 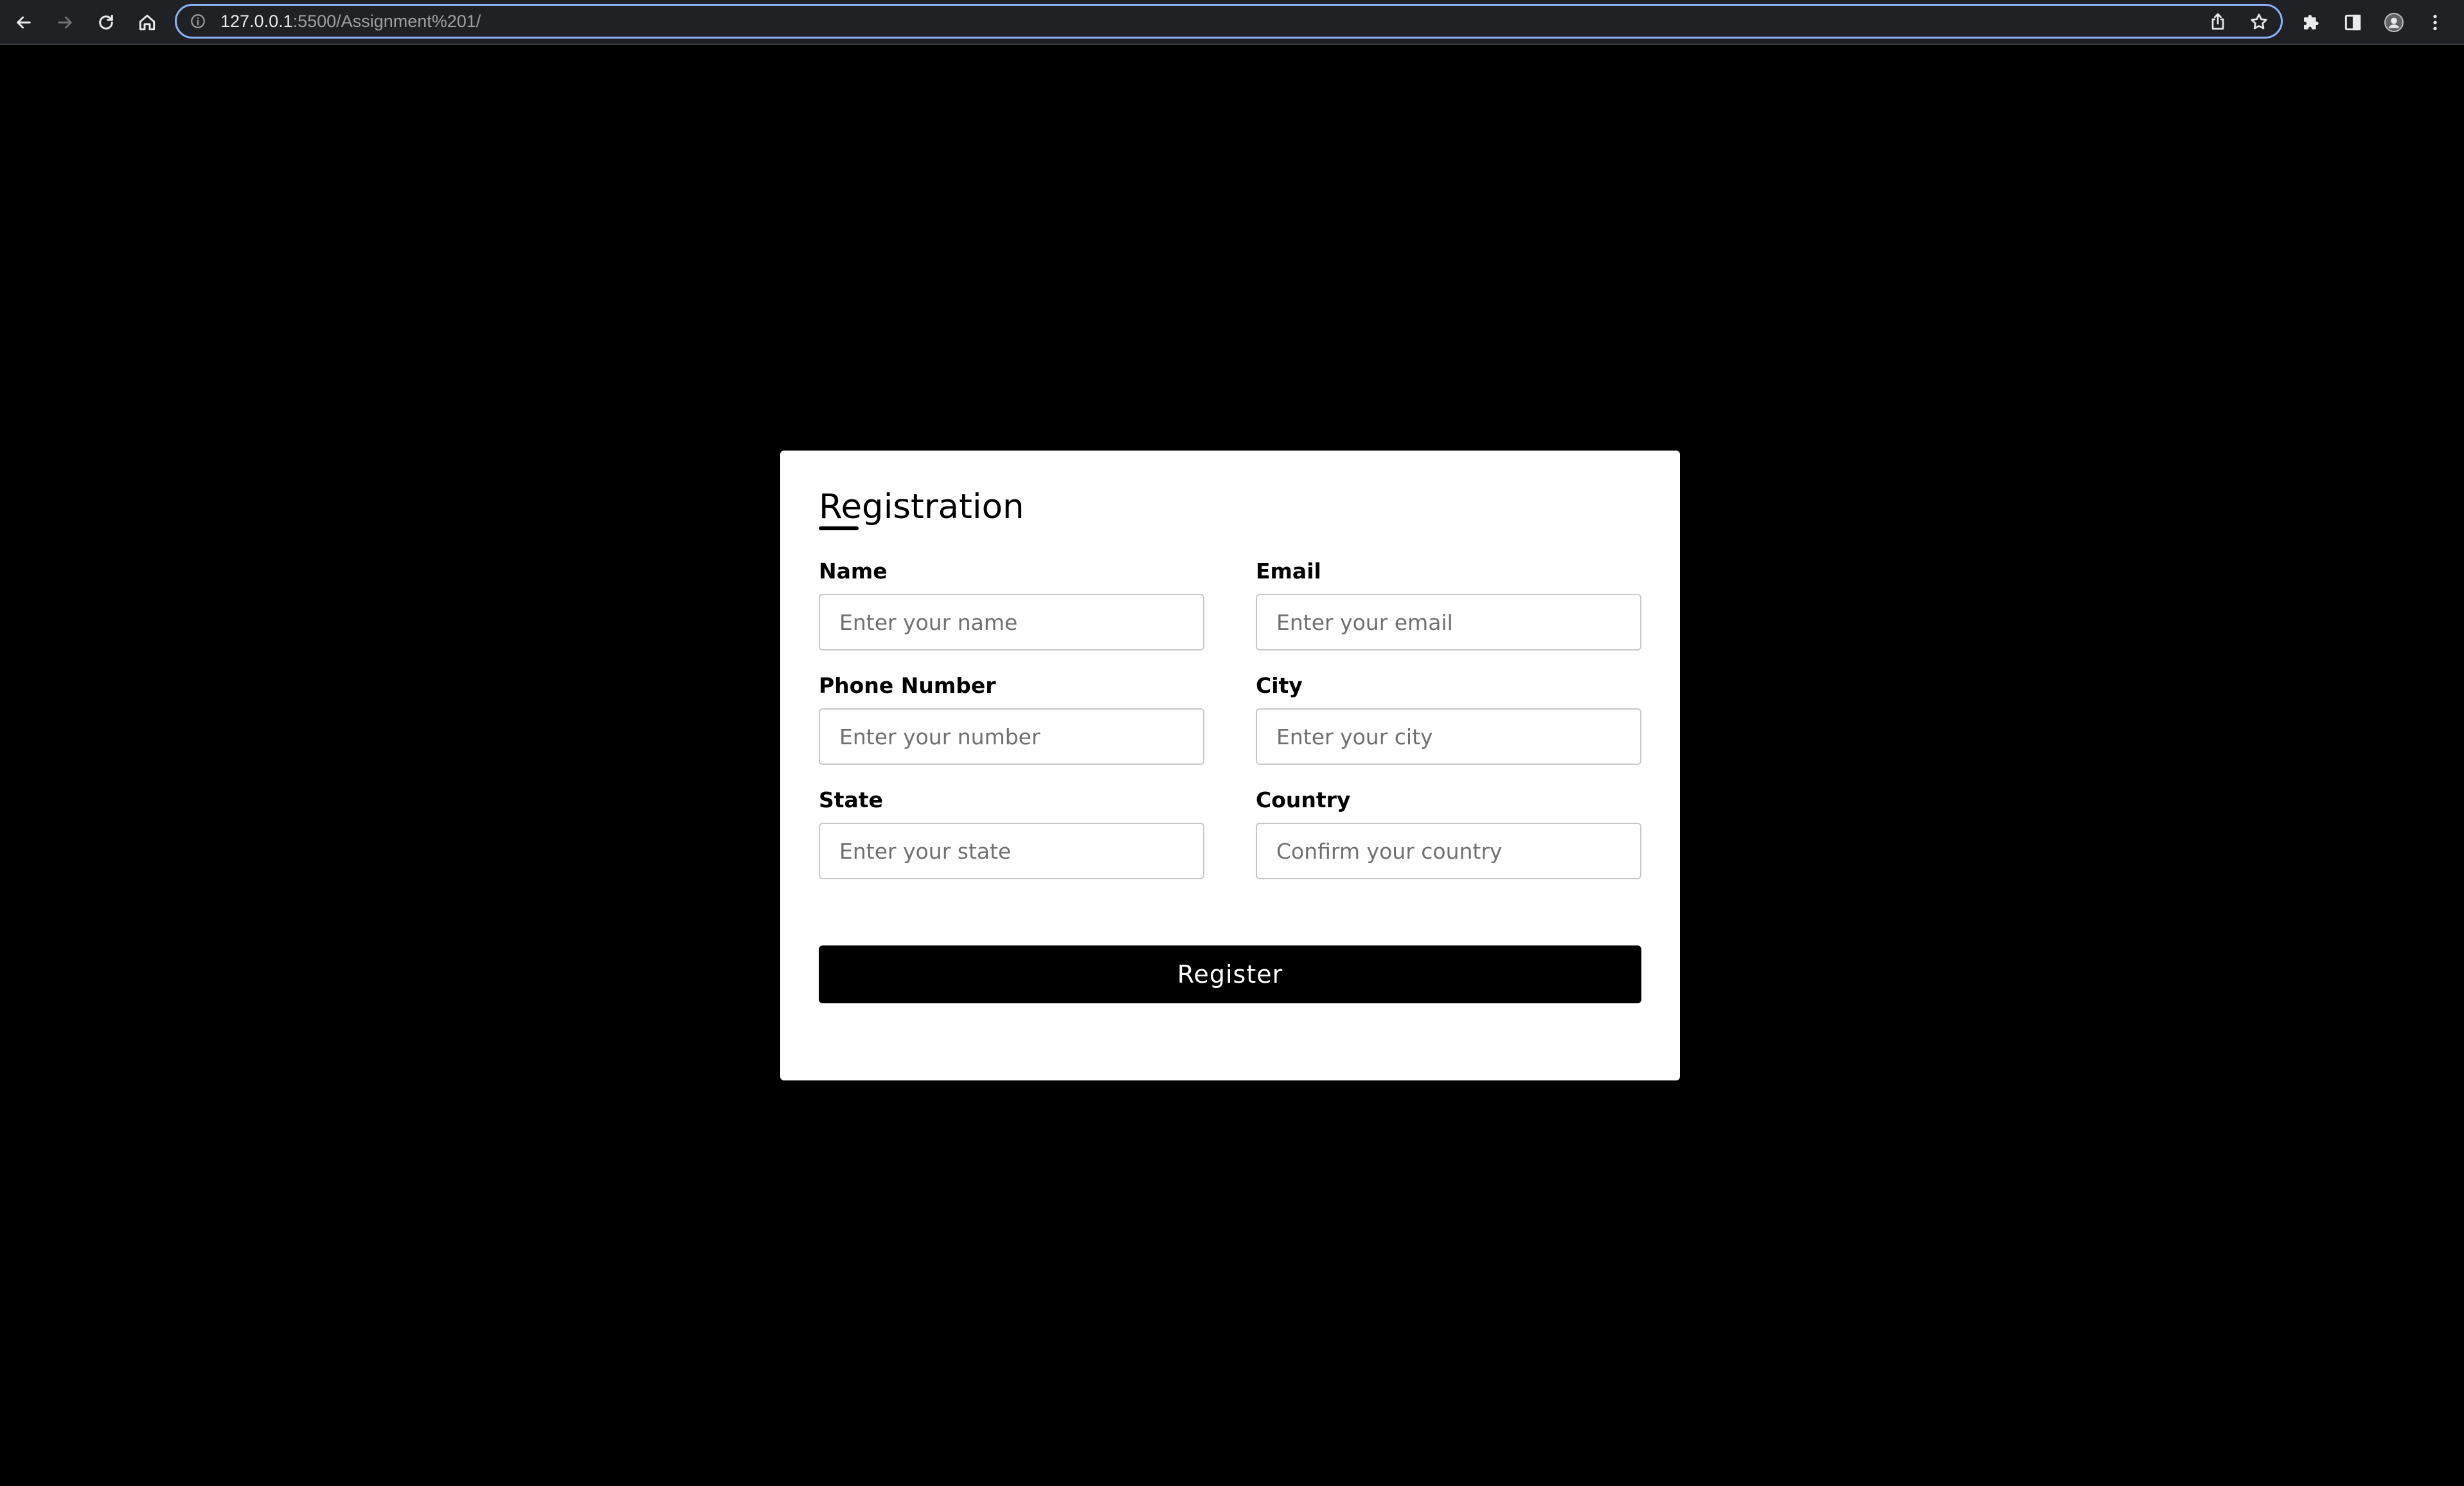 I want to click on email-label: Email, so click(x=1288, y=572).